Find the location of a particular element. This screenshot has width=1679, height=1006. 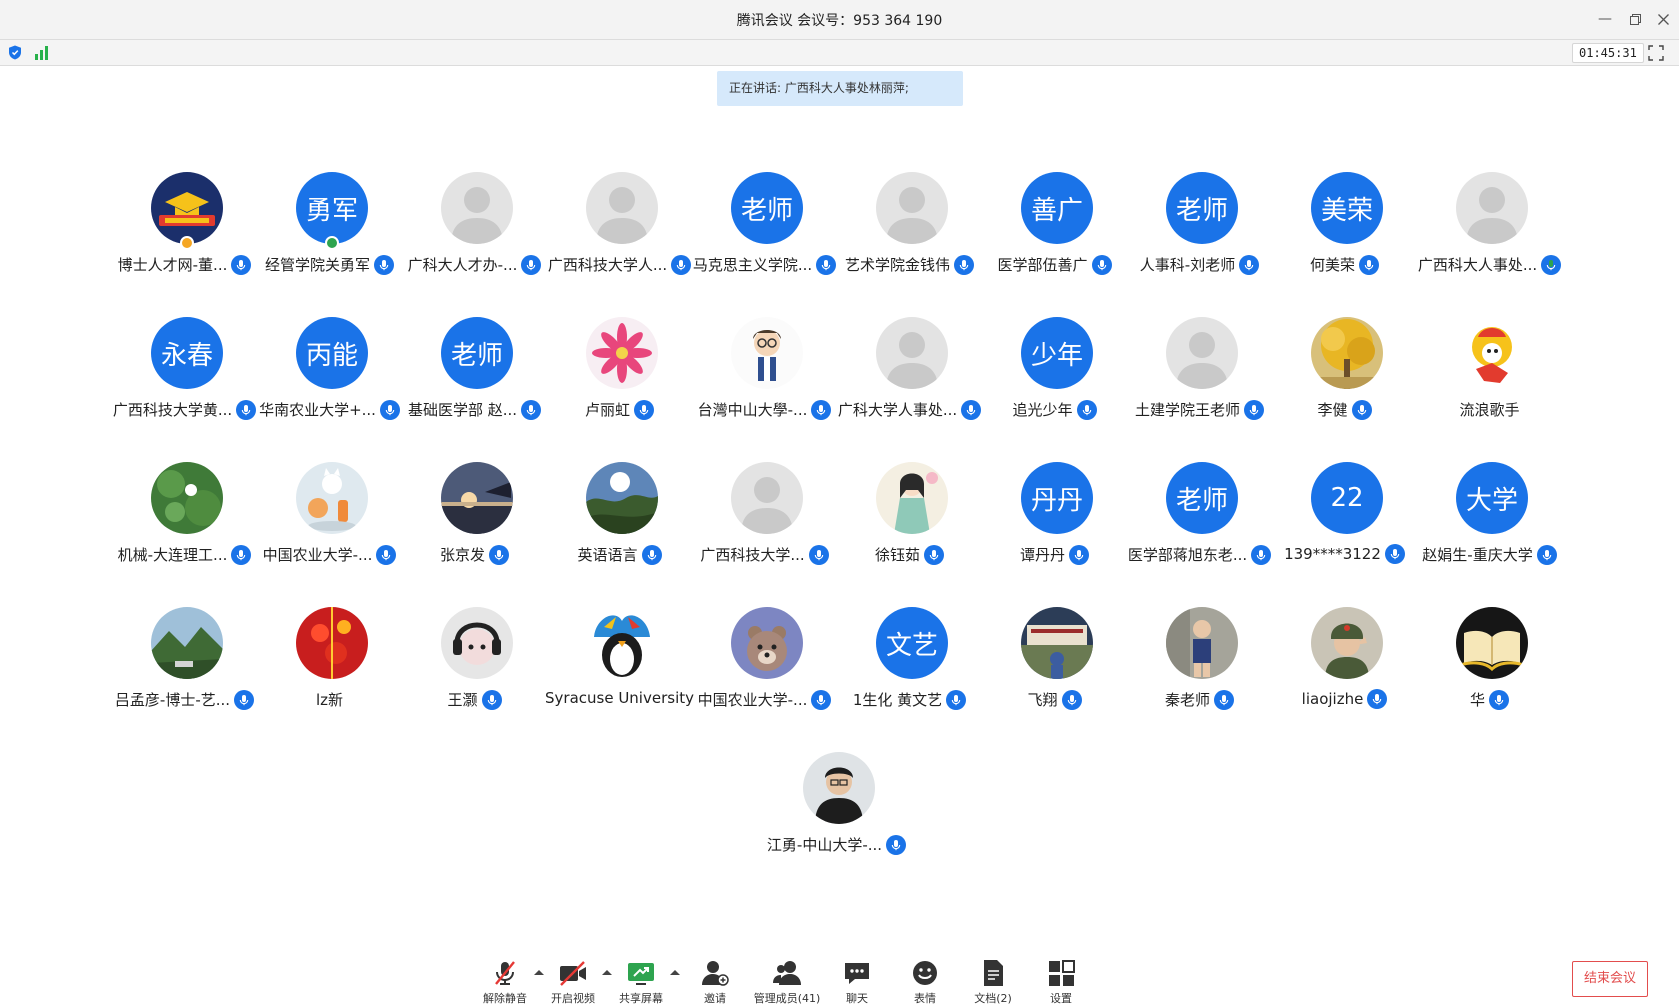

participant-tile: 华 is located at coordinates (1489, 667).